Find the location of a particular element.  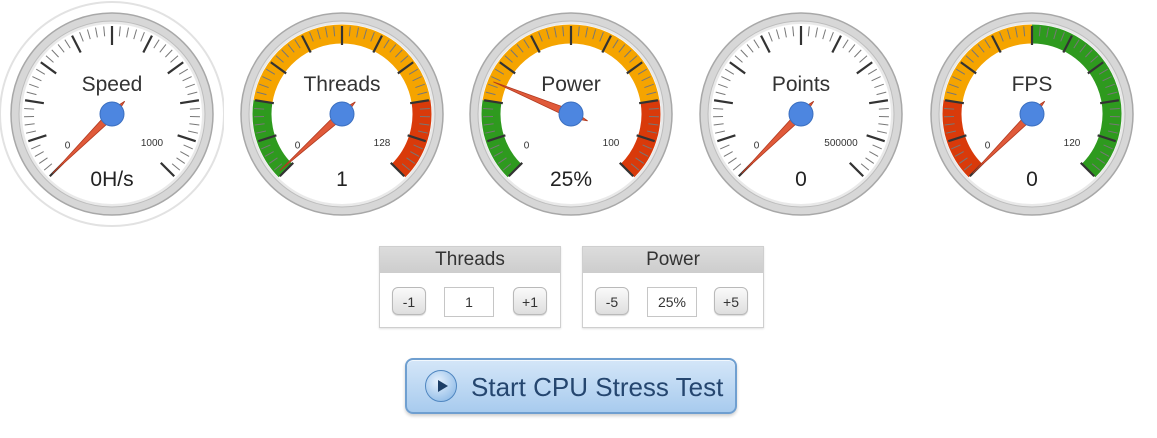

gauge-speed-dial: Speed 0 1000 0H/s is located at coordinates (112, 114).